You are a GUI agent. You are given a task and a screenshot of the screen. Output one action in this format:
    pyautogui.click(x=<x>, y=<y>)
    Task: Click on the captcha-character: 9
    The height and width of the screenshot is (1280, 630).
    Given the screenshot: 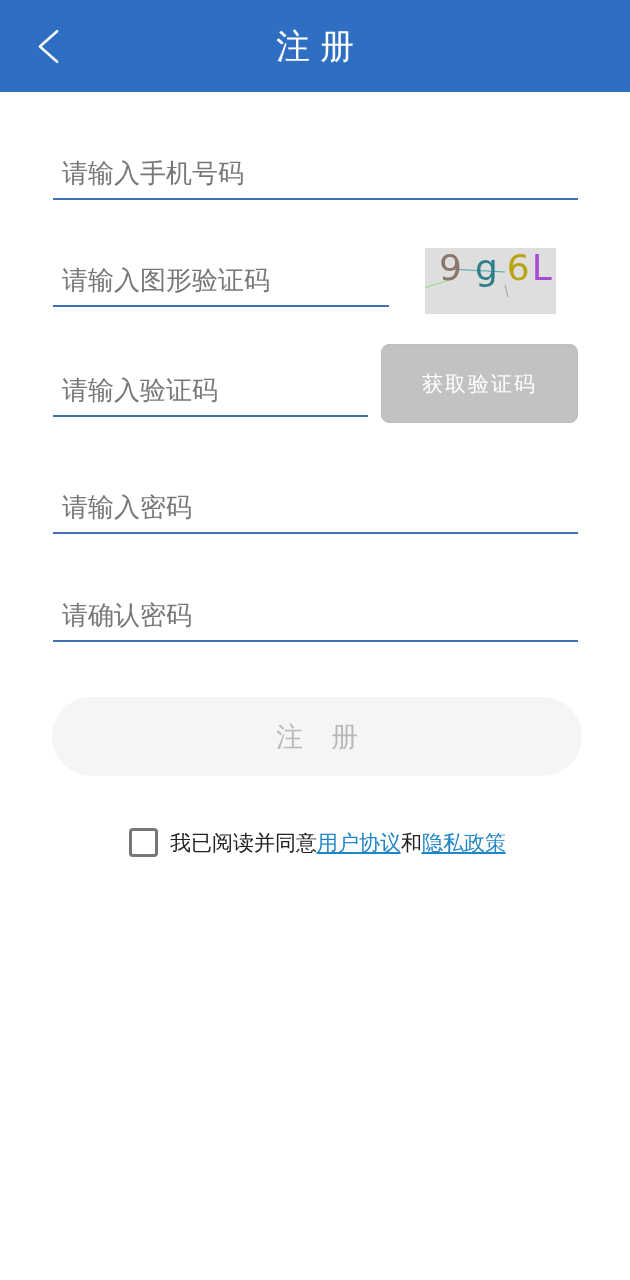 What is the action you would take?
    pyautogui.click(x=450, y=268)
    